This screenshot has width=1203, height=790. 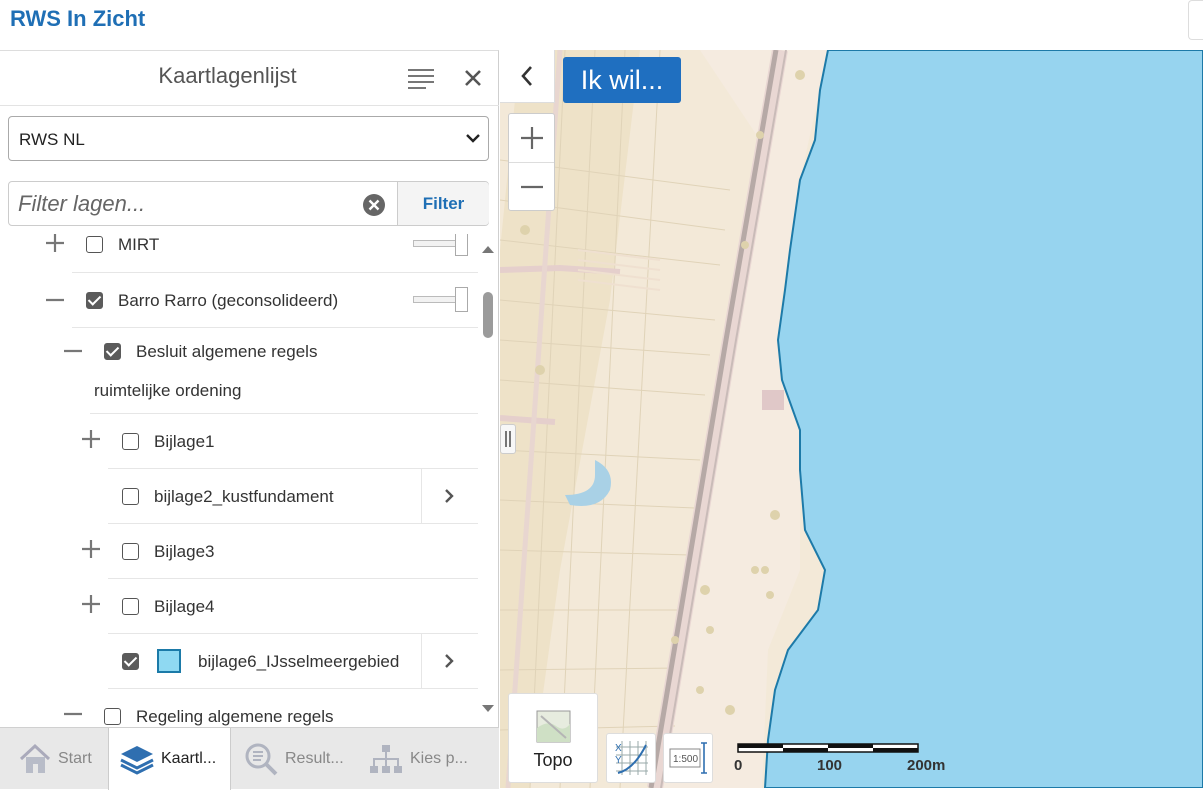 What do you see at coordinates (488, 315) in the screenshot?
I see `scroll-thumb` at bounding box center [488, 315].